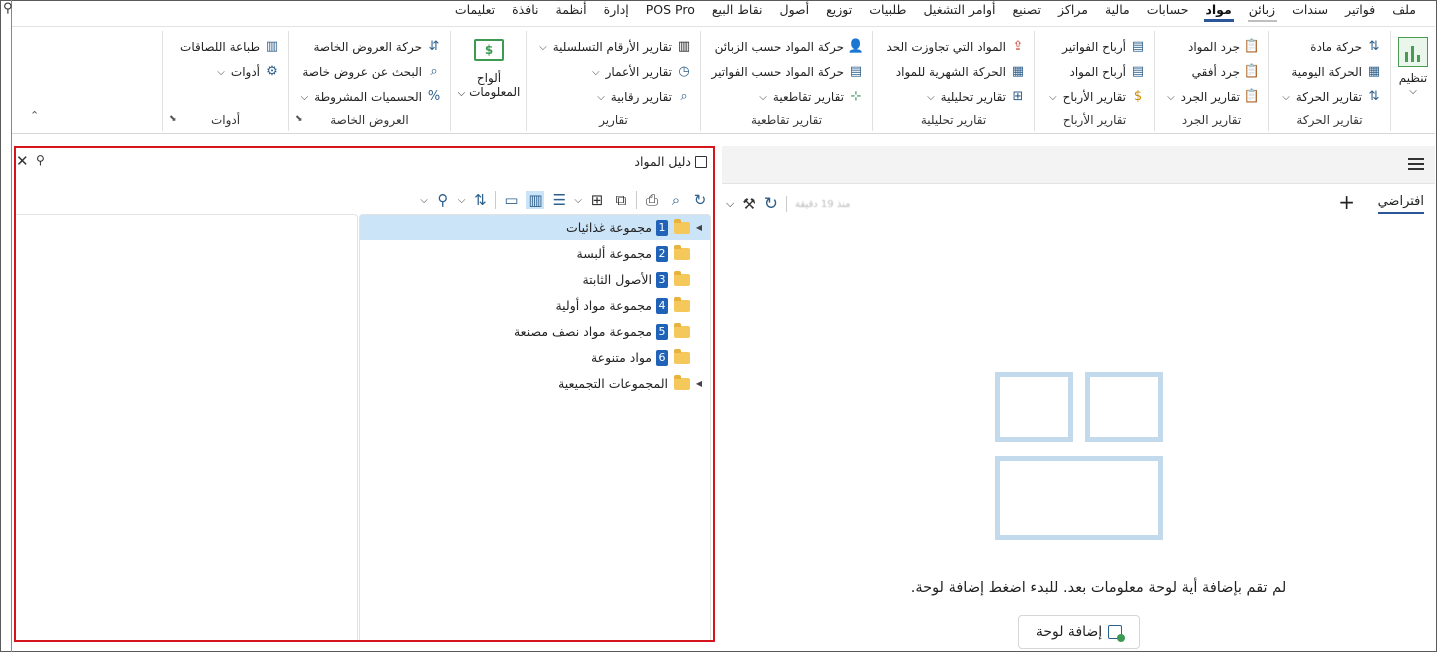  What do you see at coordinates (1262, 11) in the screenshot?
I see `menu-item: زبائن` at bounding box center [1262, 11].